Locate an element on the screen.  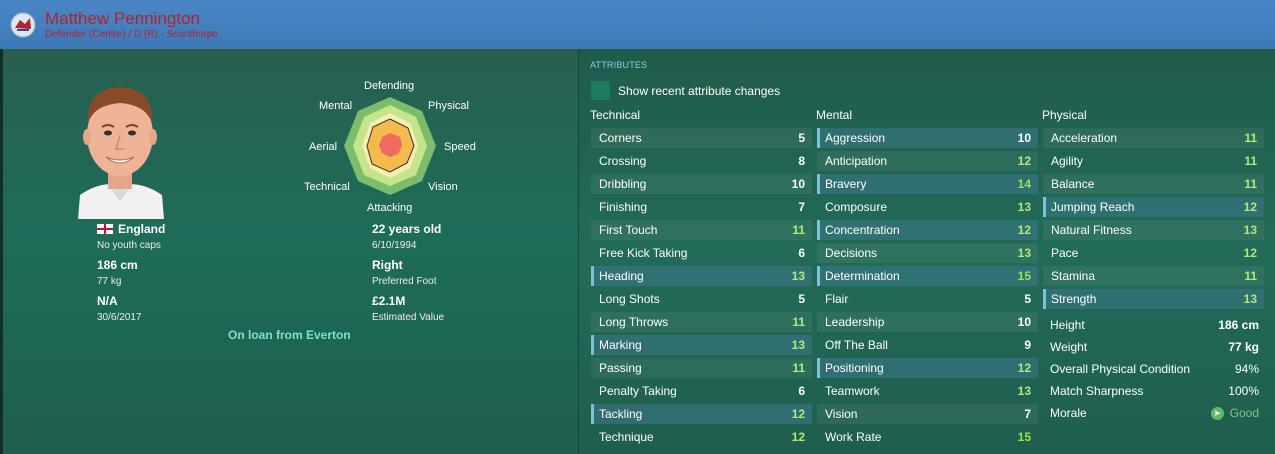
player-name: Matthew Pennington is located at coordinates (122, 19).